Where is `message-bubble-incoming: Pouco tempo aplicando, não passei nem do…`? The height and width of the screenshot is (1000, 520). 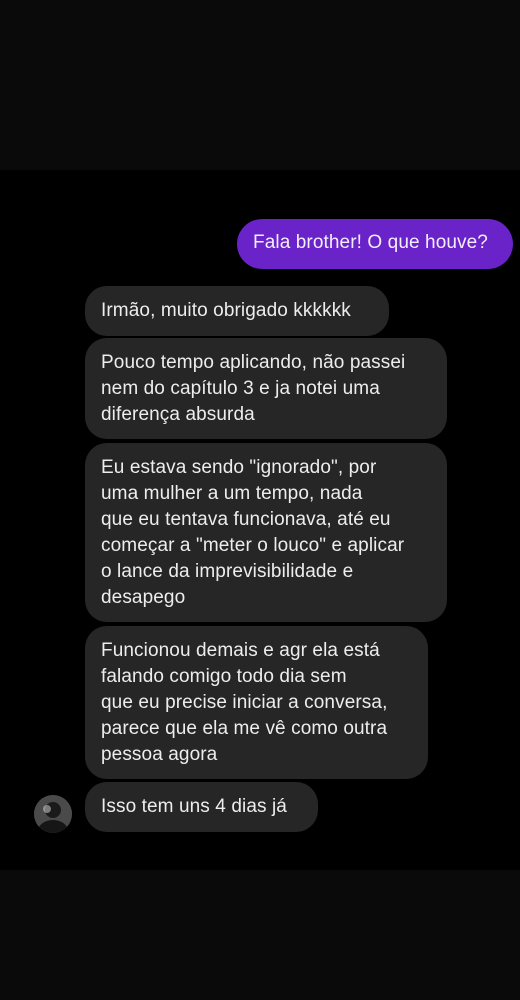
message-bubble-incoming: Pouco tempo aplicando, não passei nem do… is located at coordinates (266, 388).